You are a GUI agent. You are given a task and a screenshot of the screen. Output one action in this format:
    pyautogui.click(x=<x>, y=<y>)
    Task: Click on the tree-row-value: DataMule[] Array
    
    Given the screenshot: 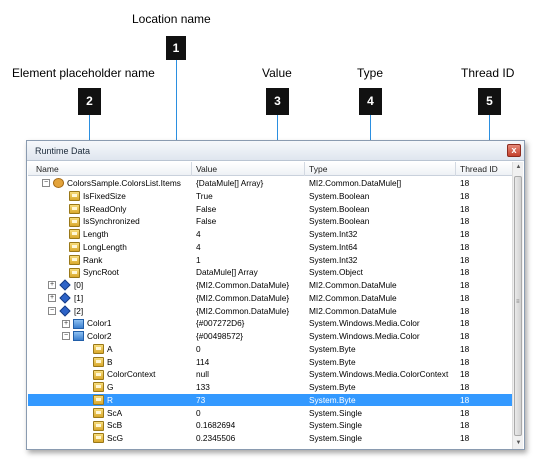 What is the action you would take?
    pyautogui.click(x=227, y=272)
    